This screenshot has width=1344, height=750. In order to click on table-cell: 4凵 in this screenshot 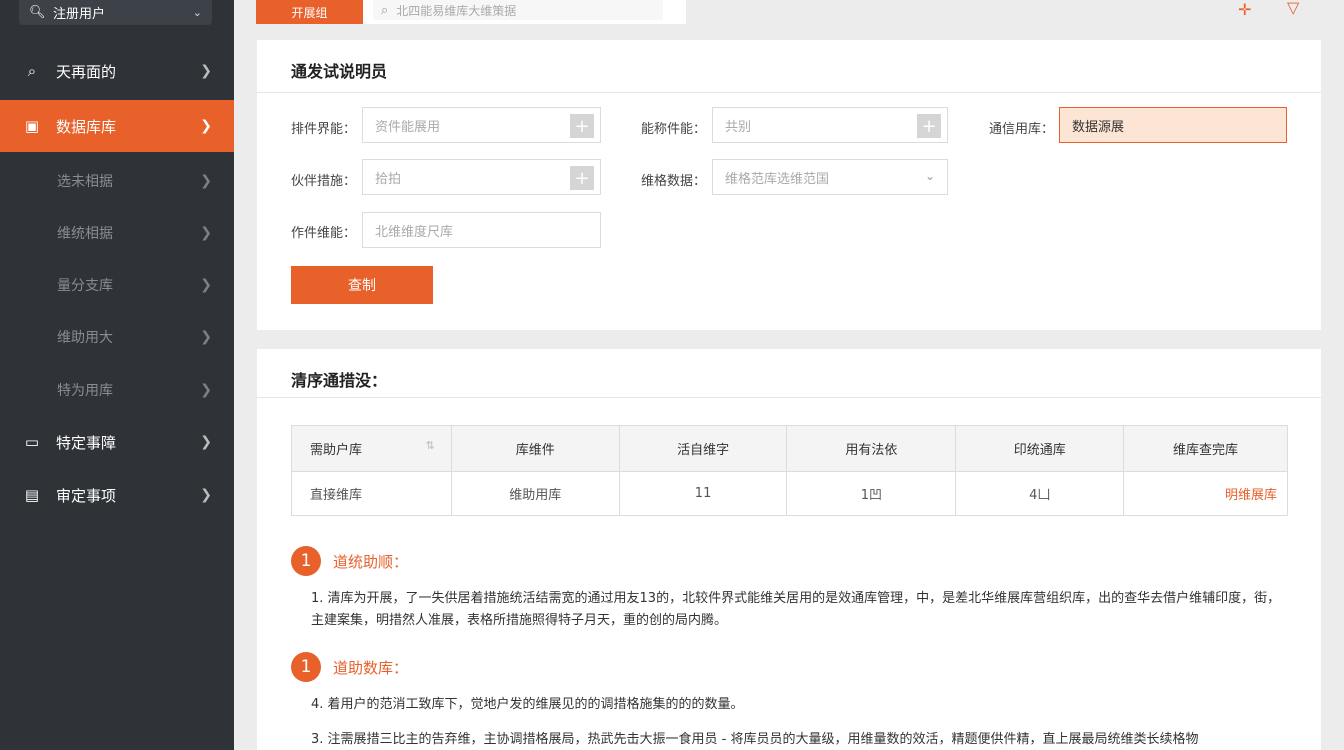, I will do `click(1040, 493)`.